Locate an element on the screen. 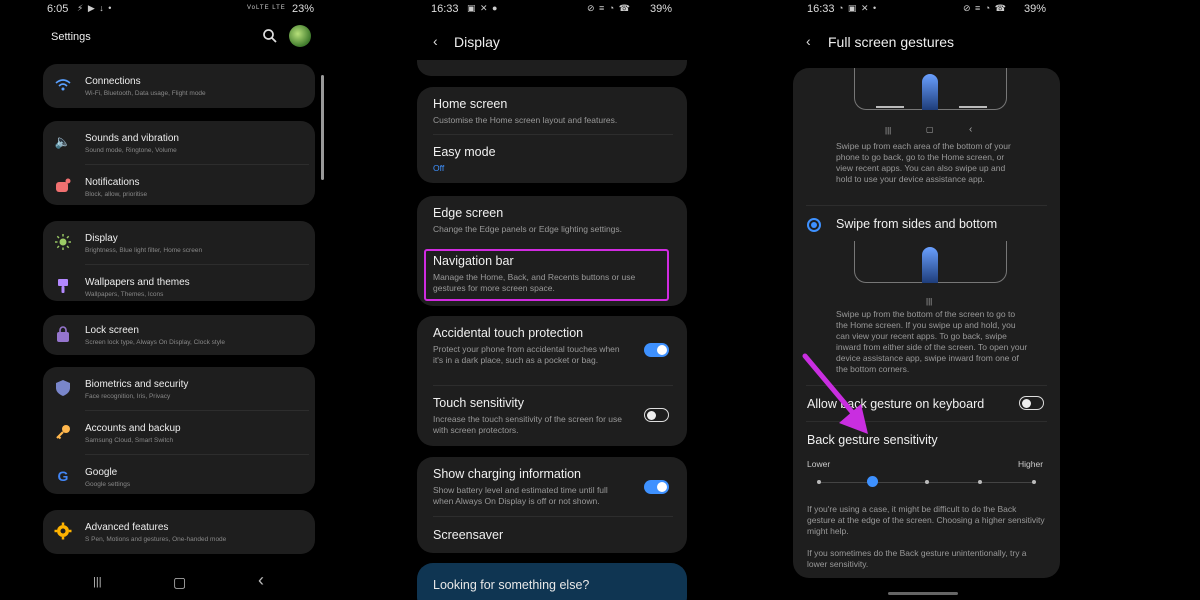 The height and width of the screenshot is (600, 1200). status-time: 6:05 is located at coordinates (58, 9).